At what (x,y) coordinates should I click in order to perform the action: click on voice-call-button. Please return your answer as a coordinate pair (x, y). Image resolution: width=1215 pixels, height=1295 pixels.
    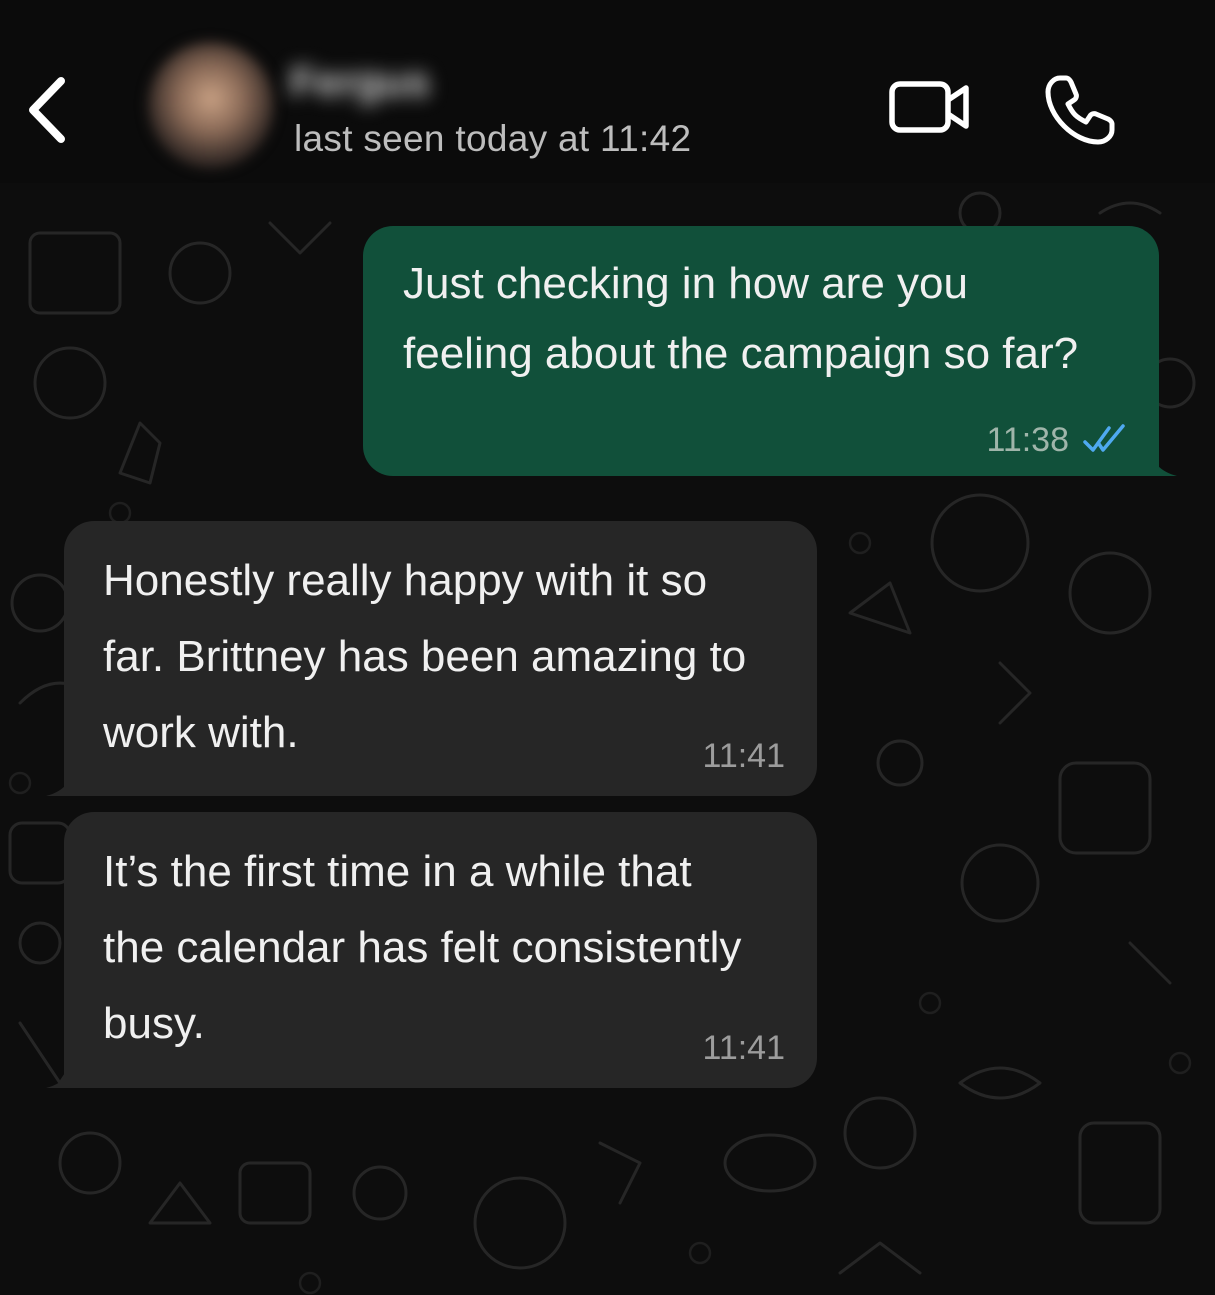
    Looking at the image, I should click on (1080, 110).